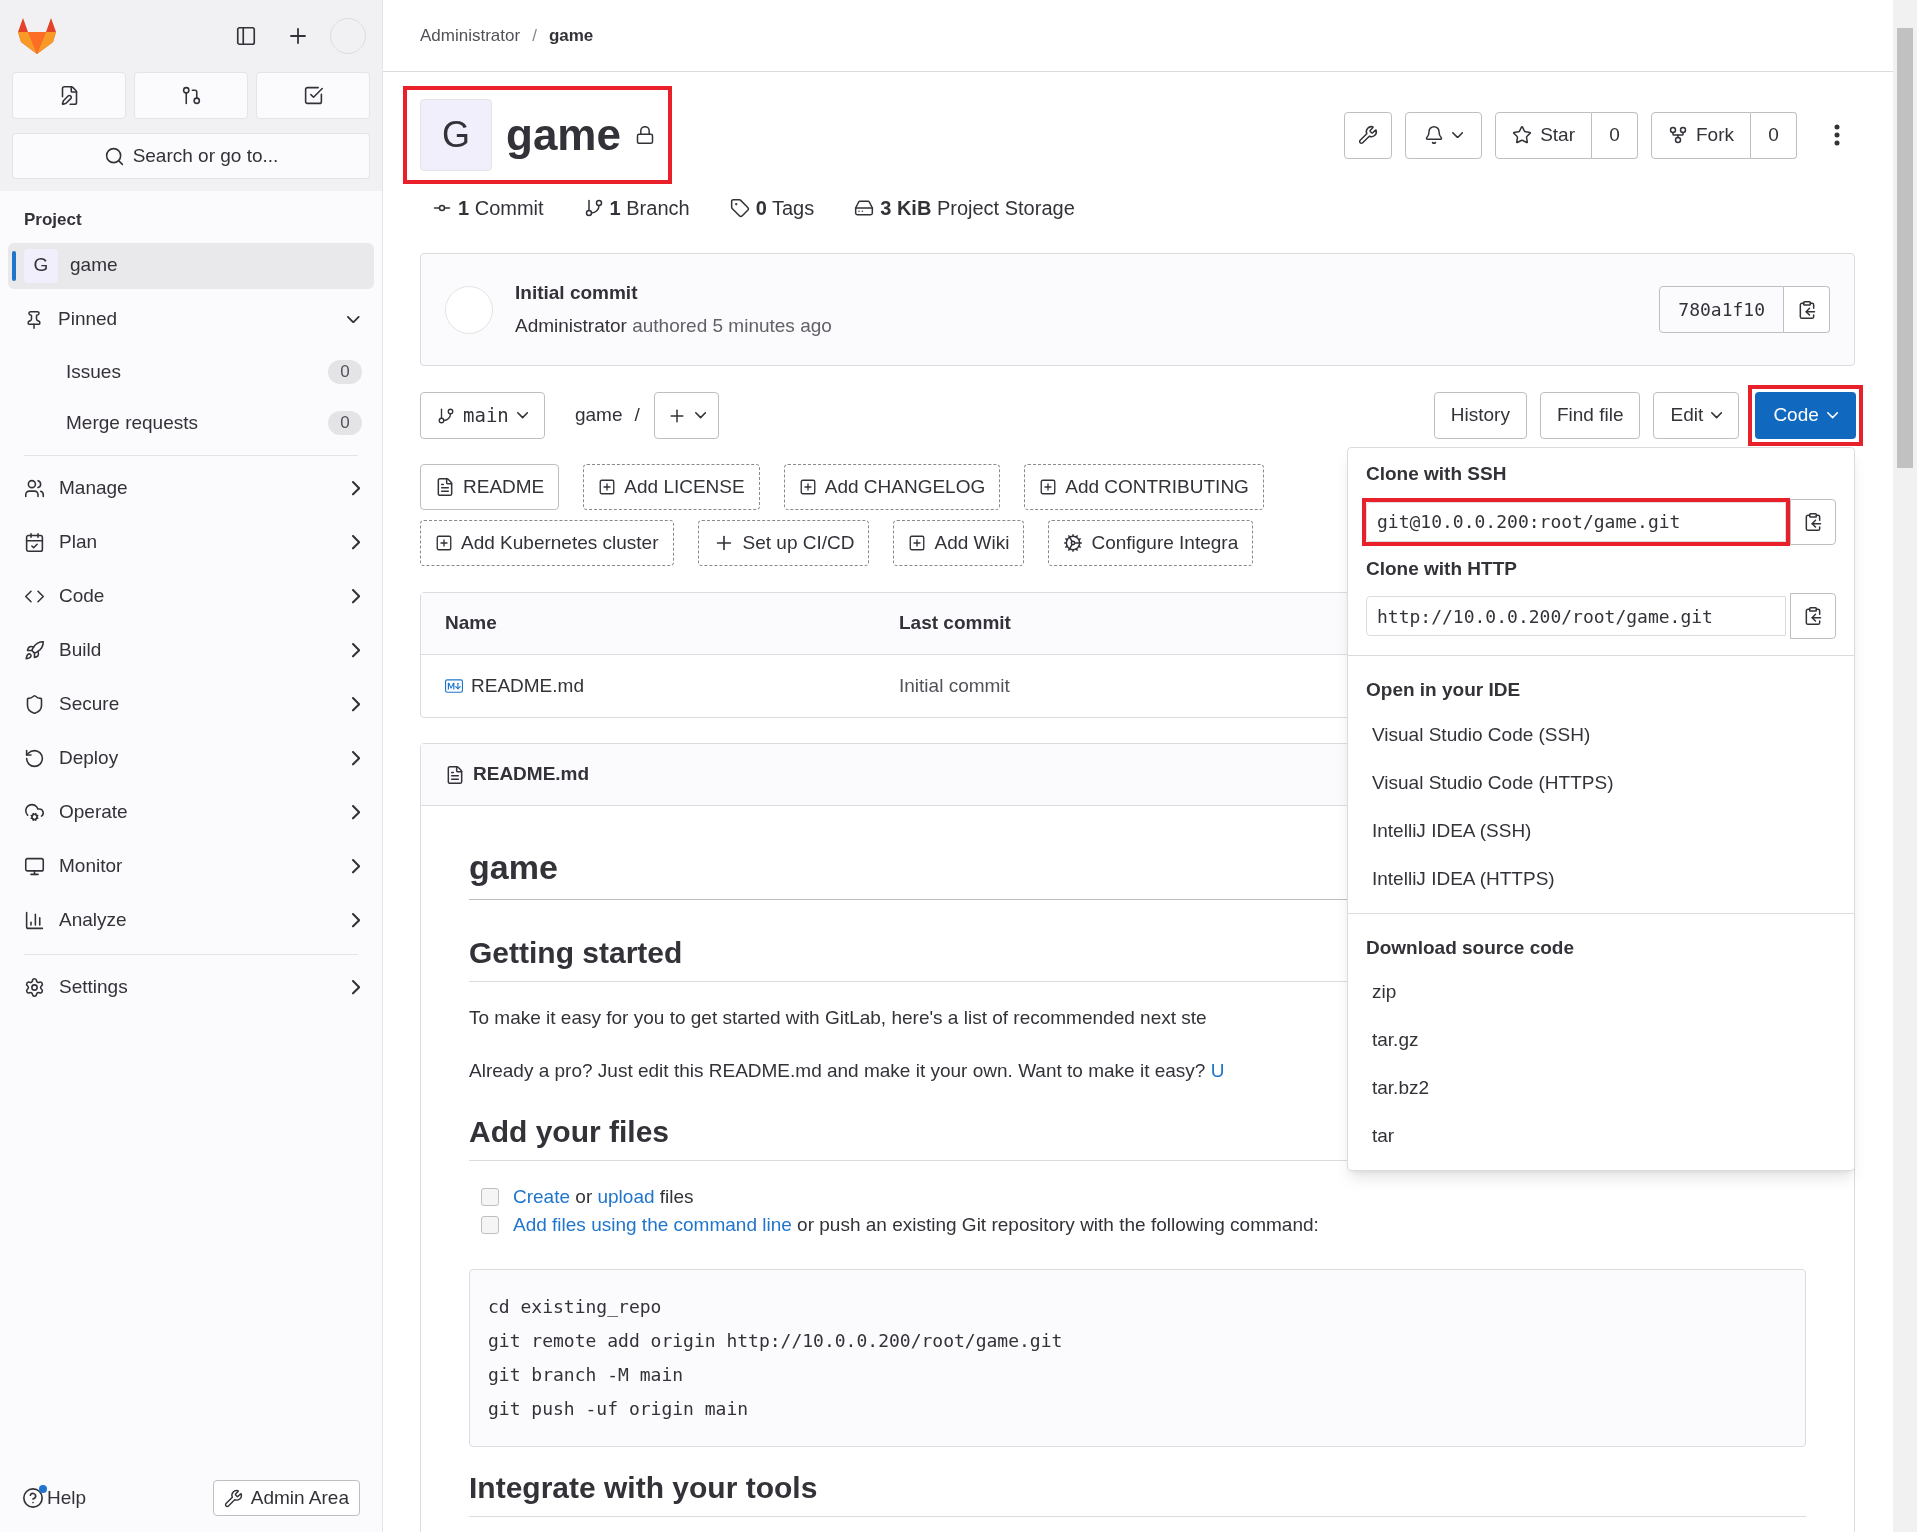 This screenshot has width=1917, height=1532. I want to click on people-icon, so click(34, 488).